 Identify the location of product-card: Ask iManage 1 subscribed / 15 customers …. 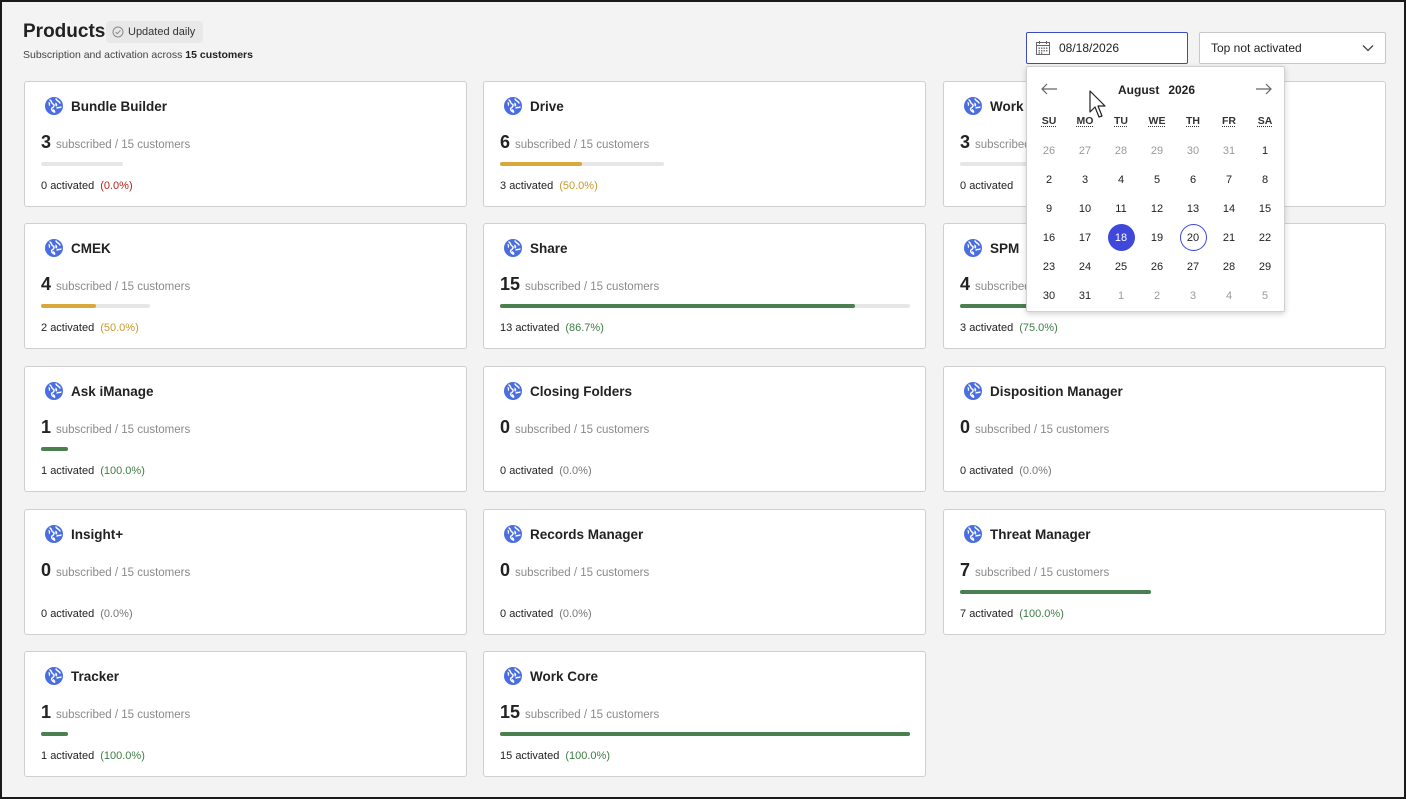
(245, 429).